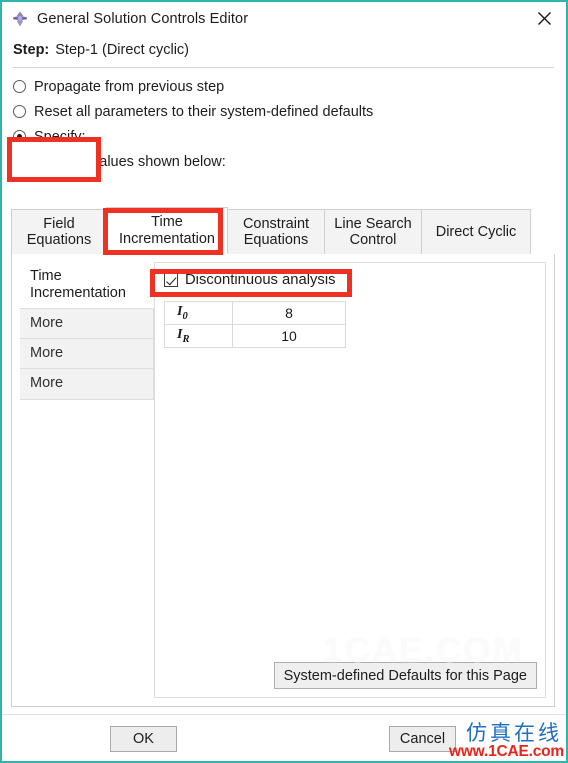 The width and height of the screenshot is (568, 763). Describe the element at coordinates (46, 276) in the screenshot. I see `subtab-label-line1: Time` at that location.